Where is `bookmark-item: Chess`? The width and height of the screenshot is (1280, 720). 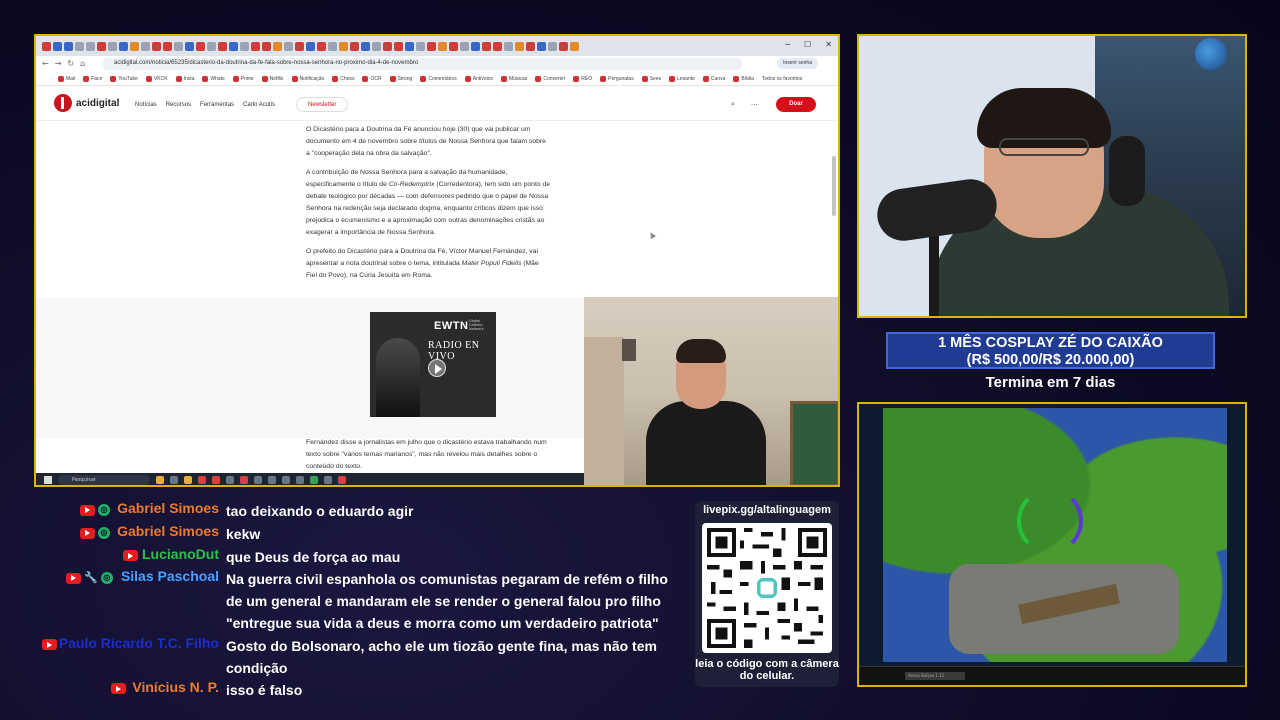 bookmark-item: Chess is located at coordinates (343, 78).